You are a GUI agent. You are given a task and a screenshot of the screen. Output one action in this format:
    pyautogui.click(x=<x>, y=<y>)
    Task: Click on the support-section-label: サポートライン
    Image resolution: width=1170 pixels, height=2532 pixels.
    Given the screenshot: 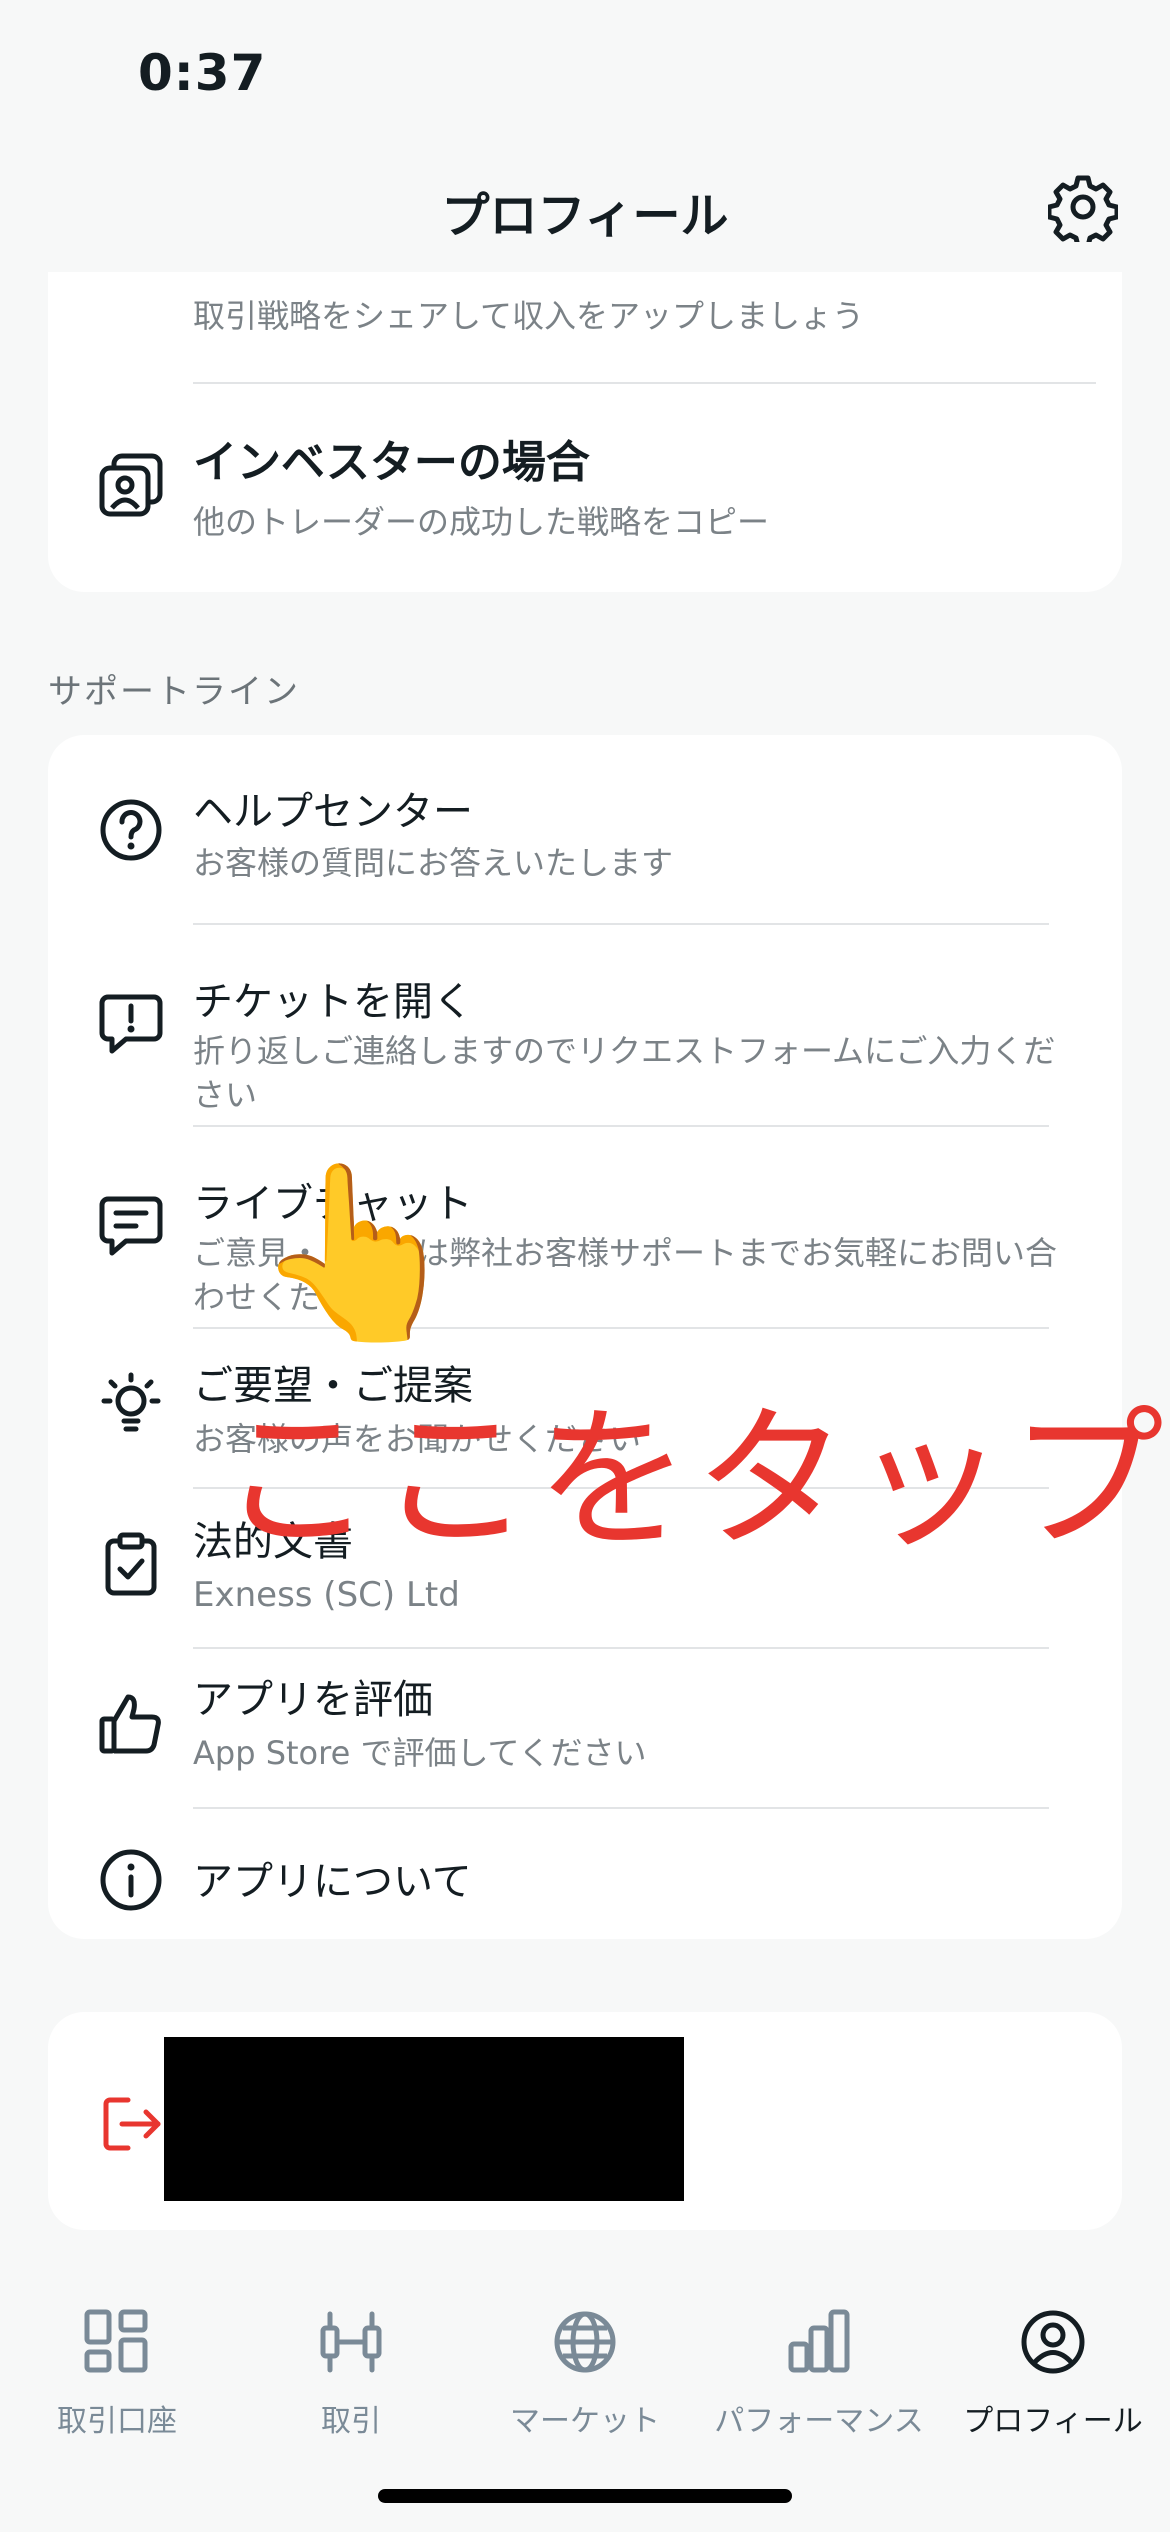 What is the action you would take?
    pyautogui.click(x=174, y=692)
    